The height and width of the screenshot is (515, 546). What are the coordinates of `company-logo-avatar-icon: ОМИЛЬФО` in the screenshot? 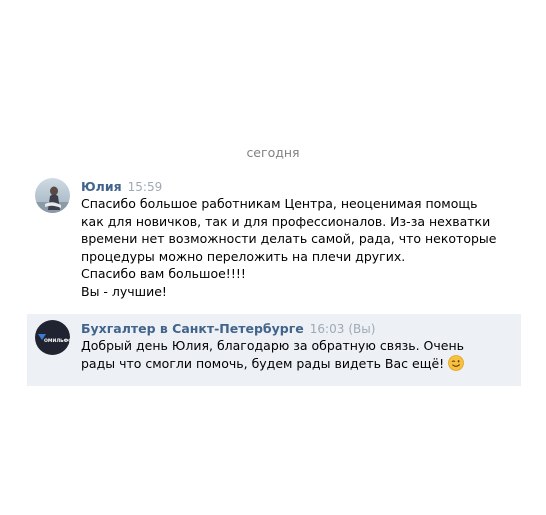 It's located at (52, 337).